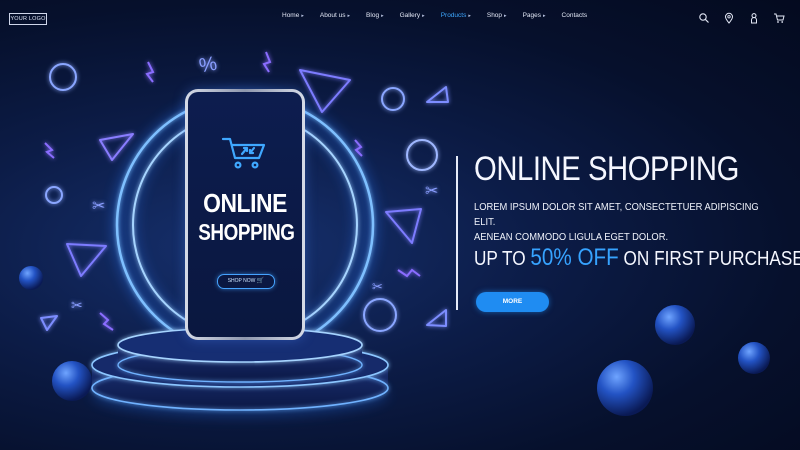  What do you see at coordinates (208, 65) in the screenshot?
I see `percent-icon: %` at bounding box center [208, 65].